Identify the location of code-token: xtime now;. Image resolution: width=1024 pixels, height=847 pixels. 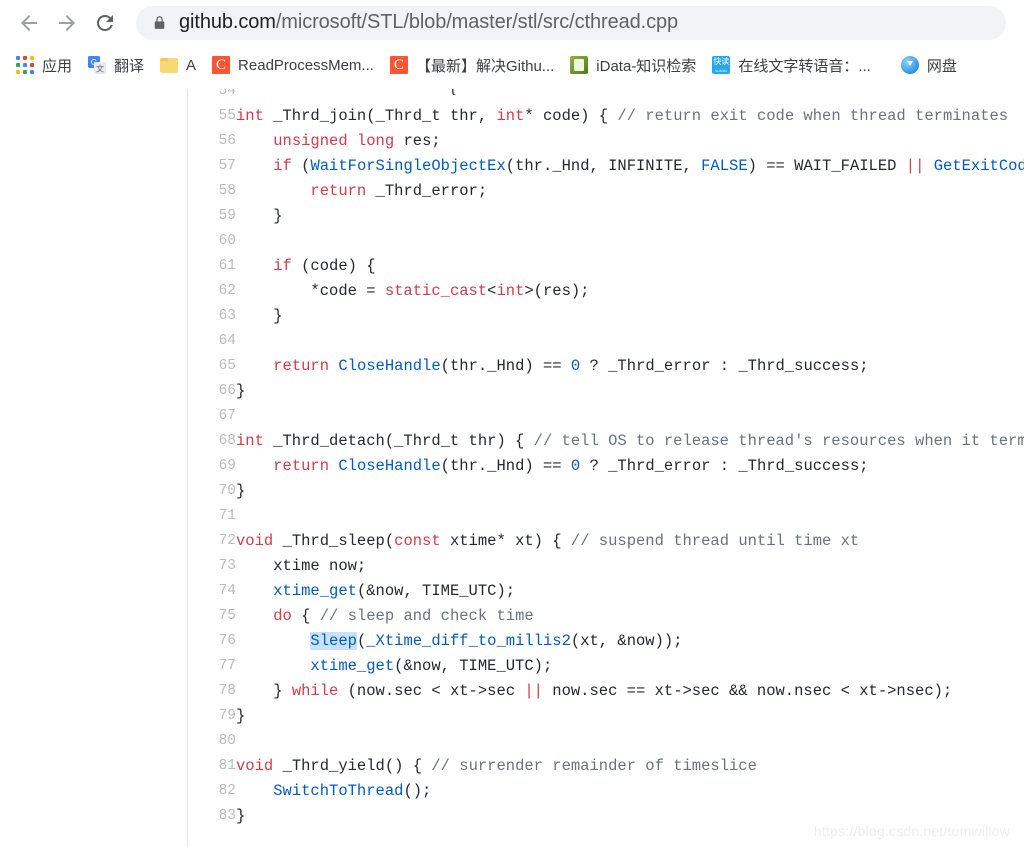
(301, 566).